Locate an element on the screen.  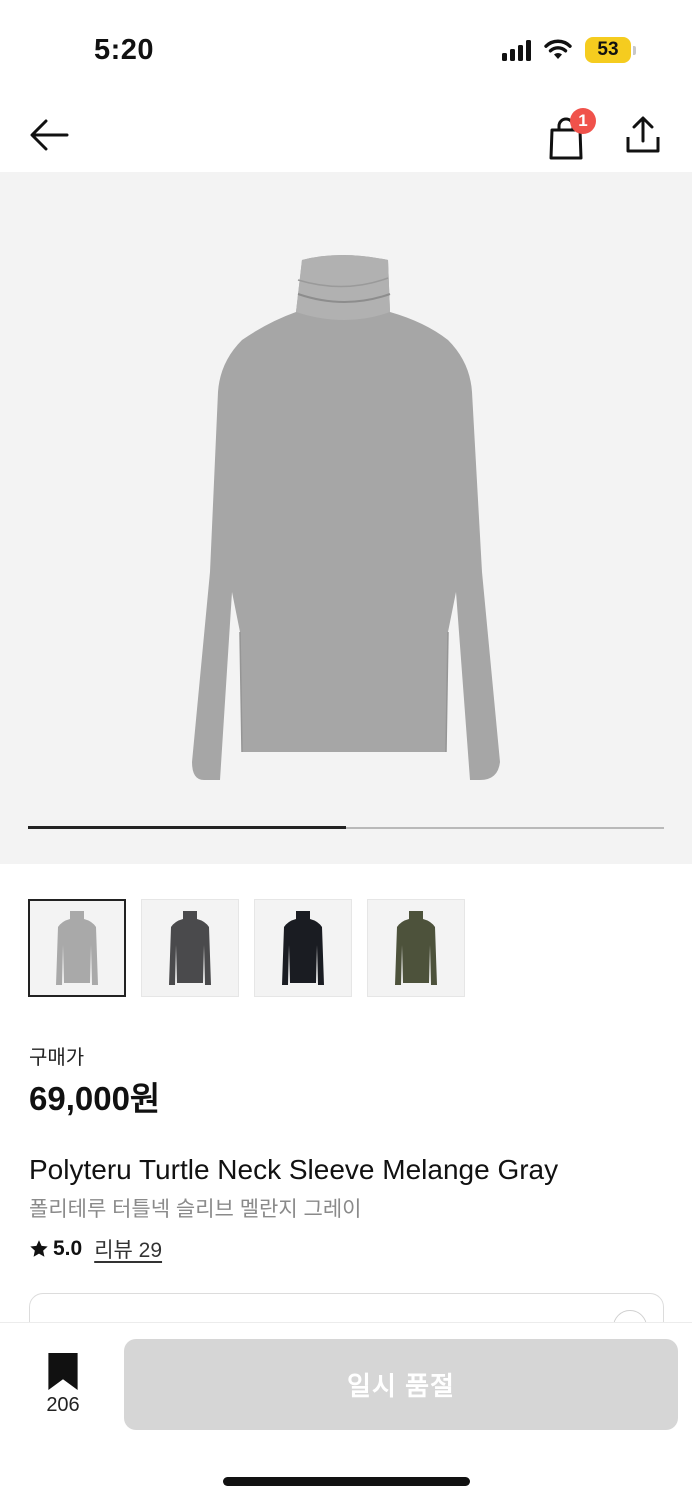
shopping-bag-button: 1 is located at coordinates (570, 134).